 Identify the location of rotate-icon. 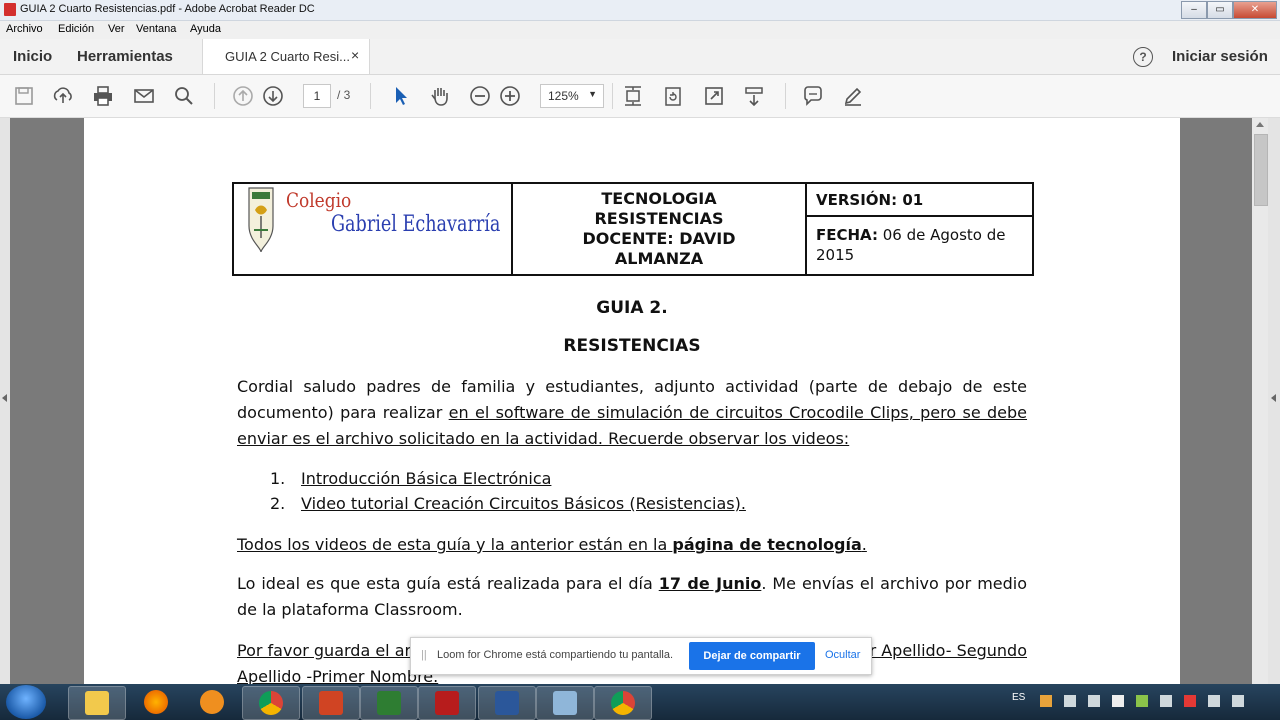
(673, 96).